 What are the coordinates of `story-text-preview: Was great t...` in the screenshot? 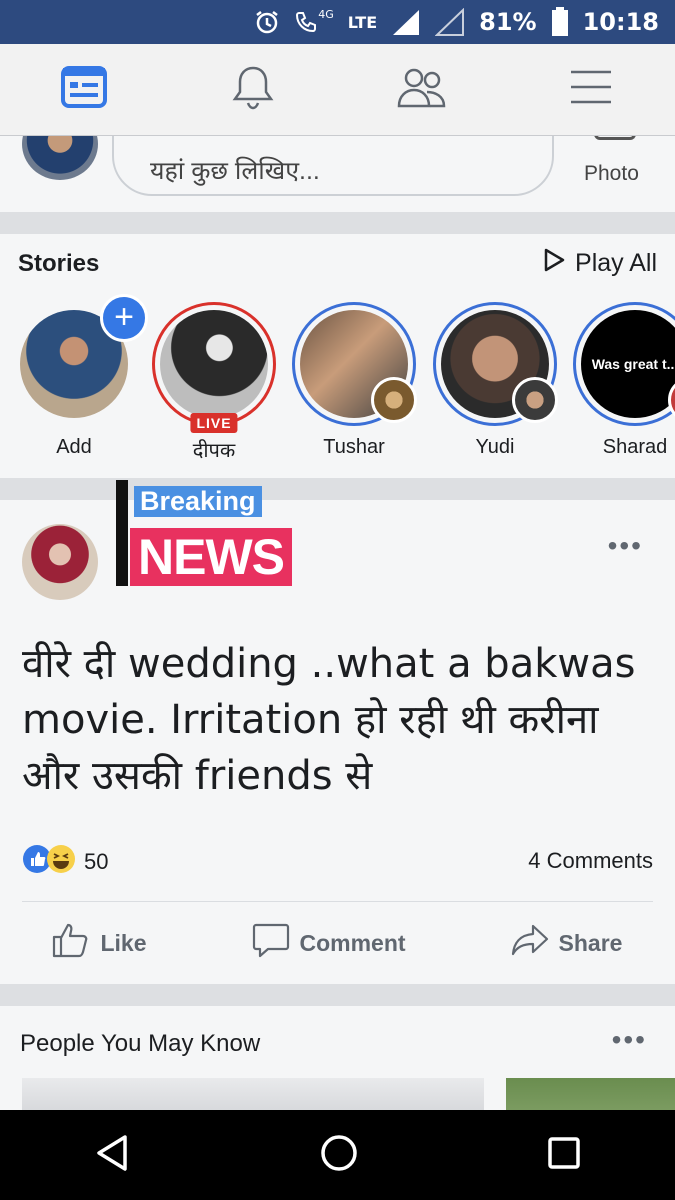 It's located at (628, 364).